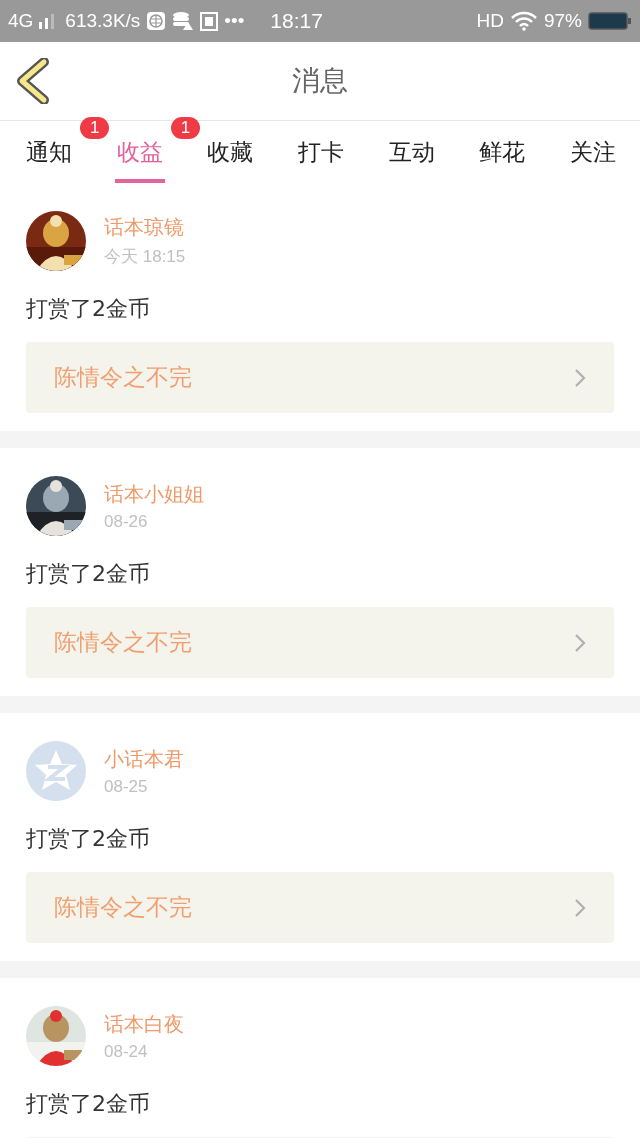  What do you see at coordinates (144, 759) in the screenshot?
I see `user-name: 小话本君` at bounding box center [144, 759].